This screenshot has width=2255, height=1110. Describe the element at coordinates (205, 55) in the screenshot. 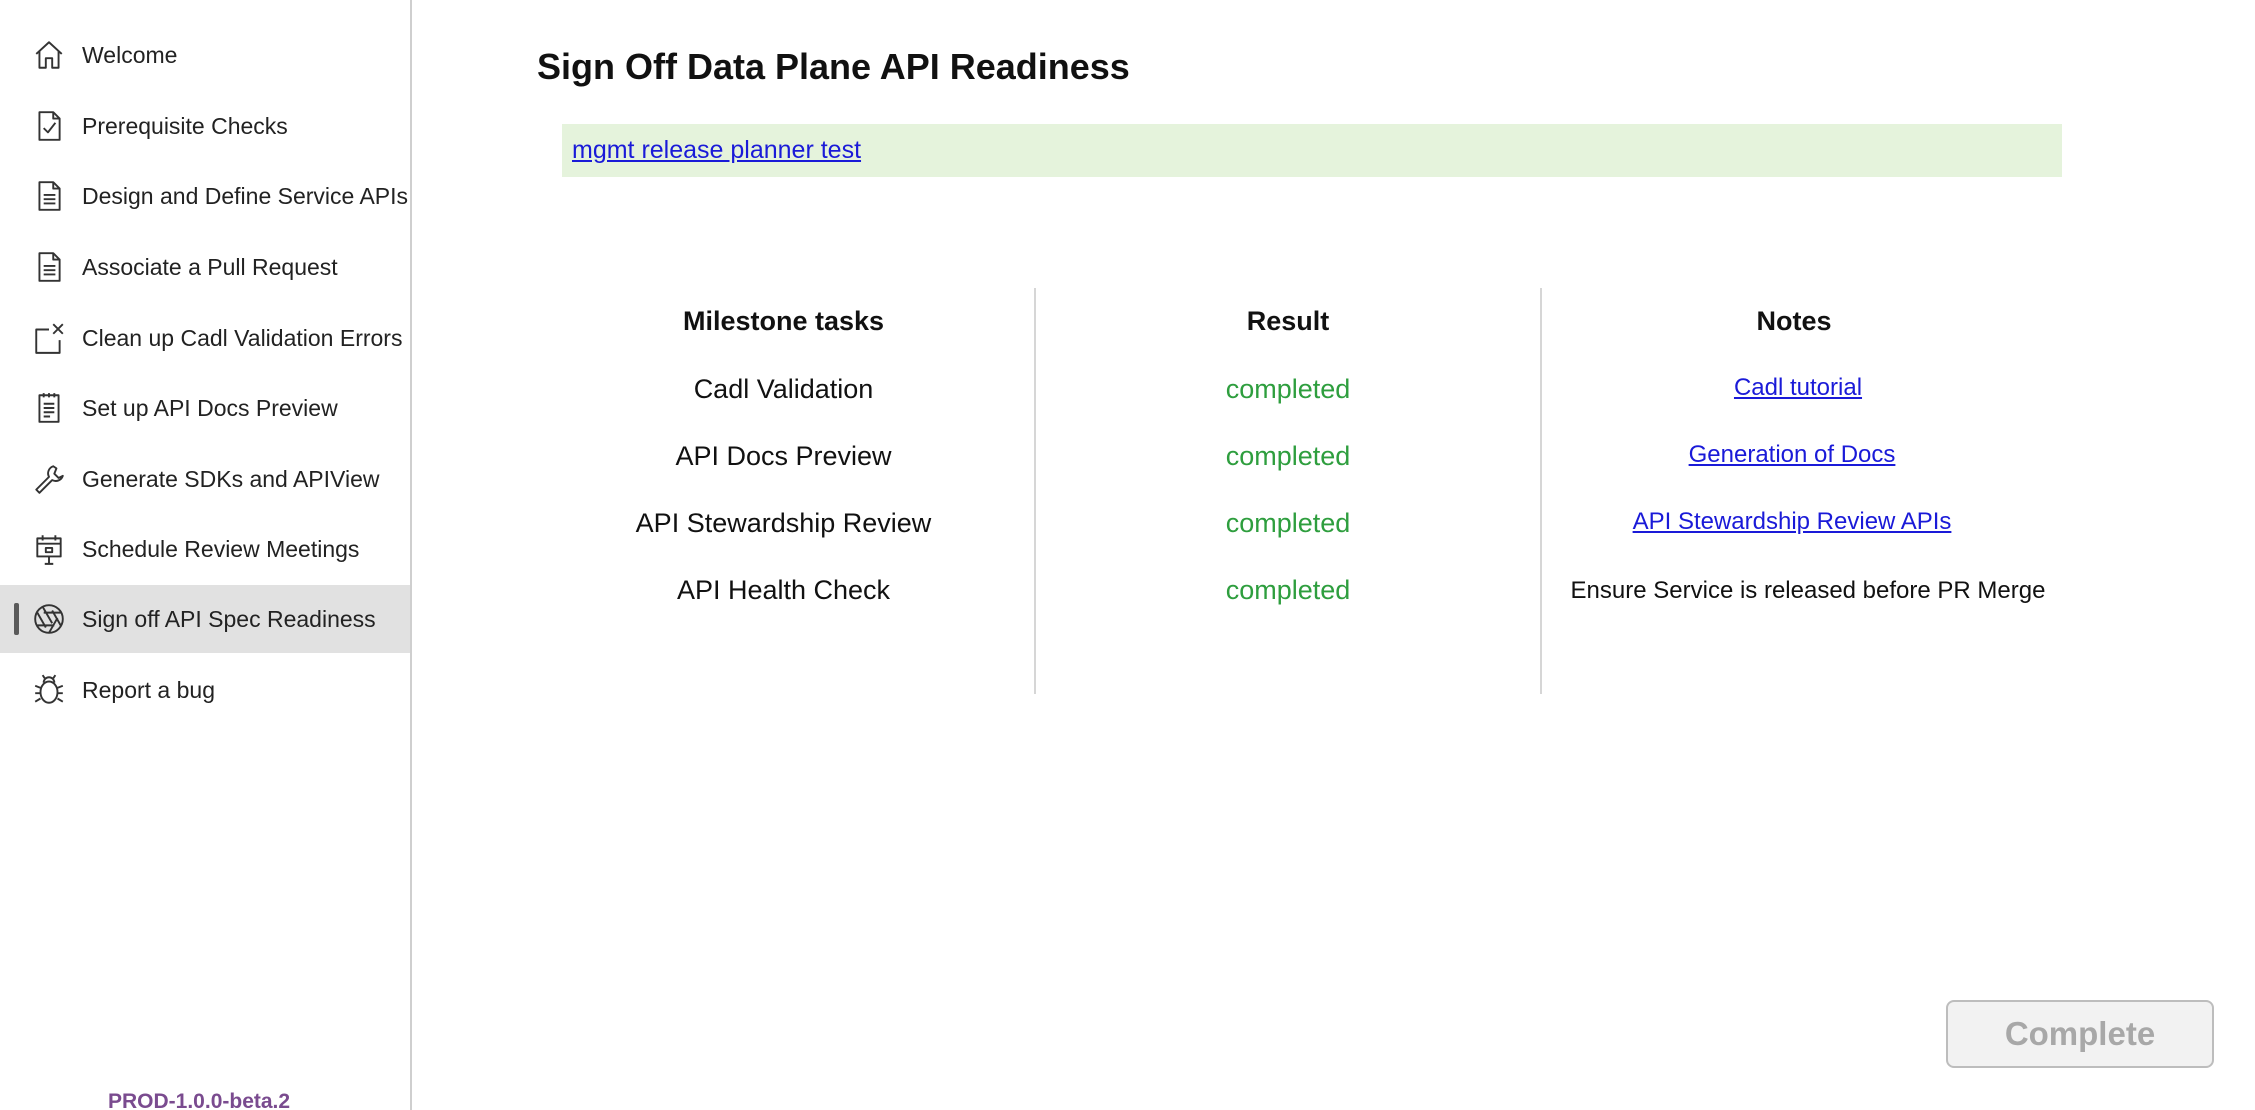

I see `sidebar-item-welcome: Welcome` at that location.